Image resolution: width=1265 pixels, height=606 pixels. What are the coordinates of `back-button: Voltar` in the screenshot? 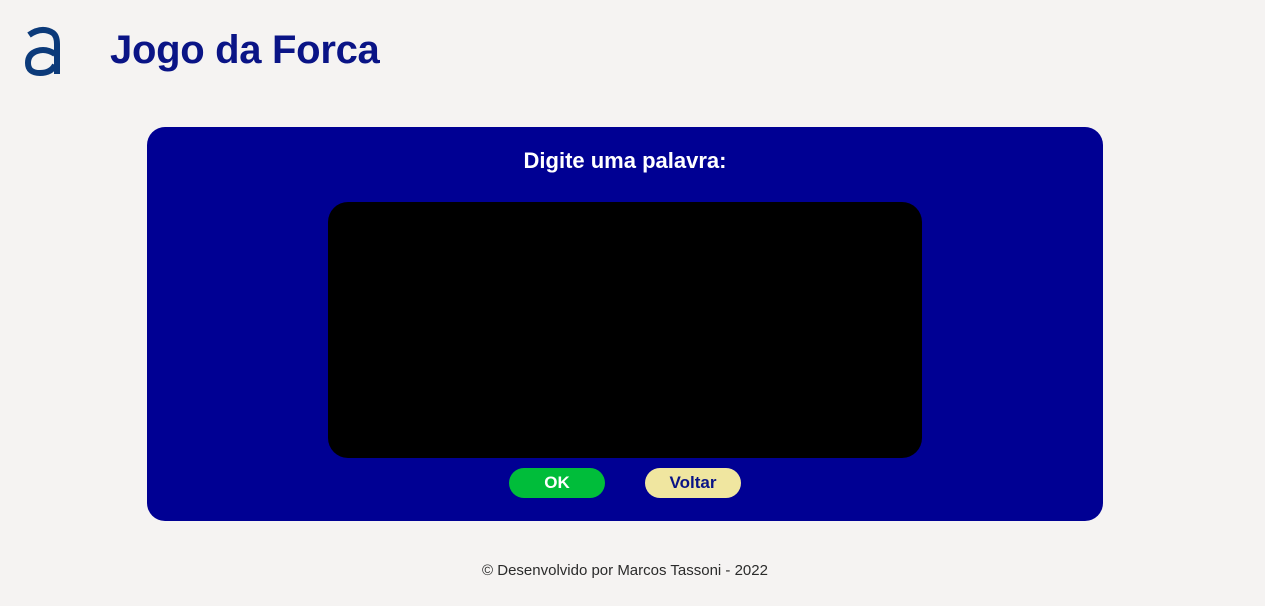 It's located at (693, 483).